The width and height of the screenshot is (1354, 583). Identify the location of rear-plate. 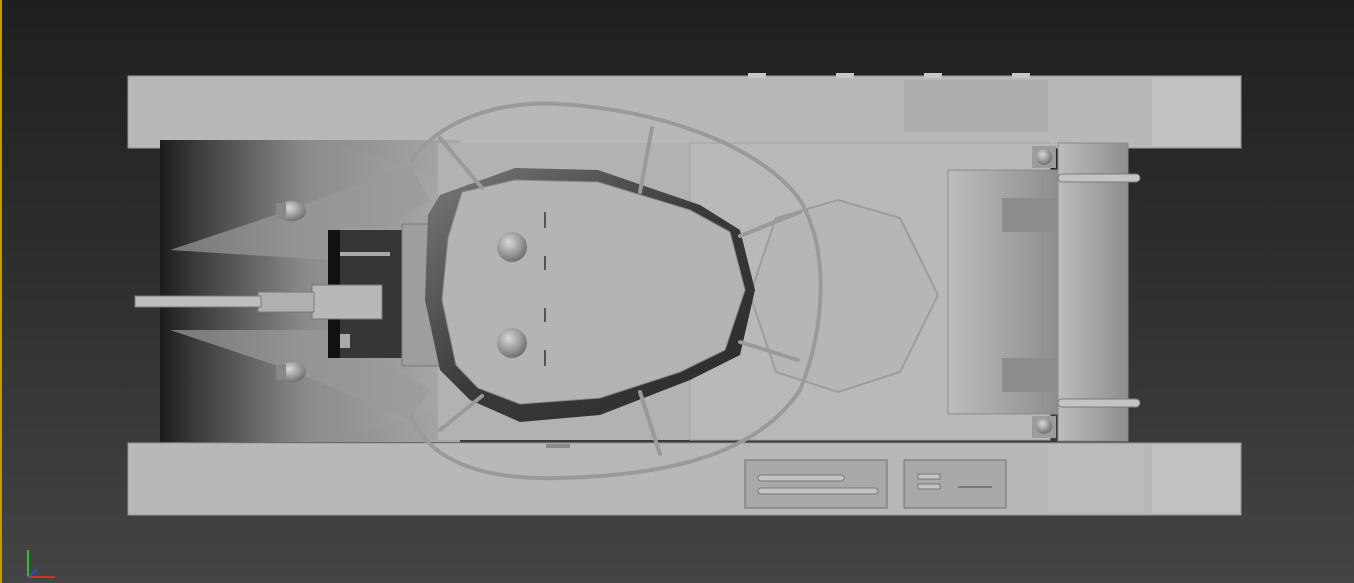
(1044, 292).